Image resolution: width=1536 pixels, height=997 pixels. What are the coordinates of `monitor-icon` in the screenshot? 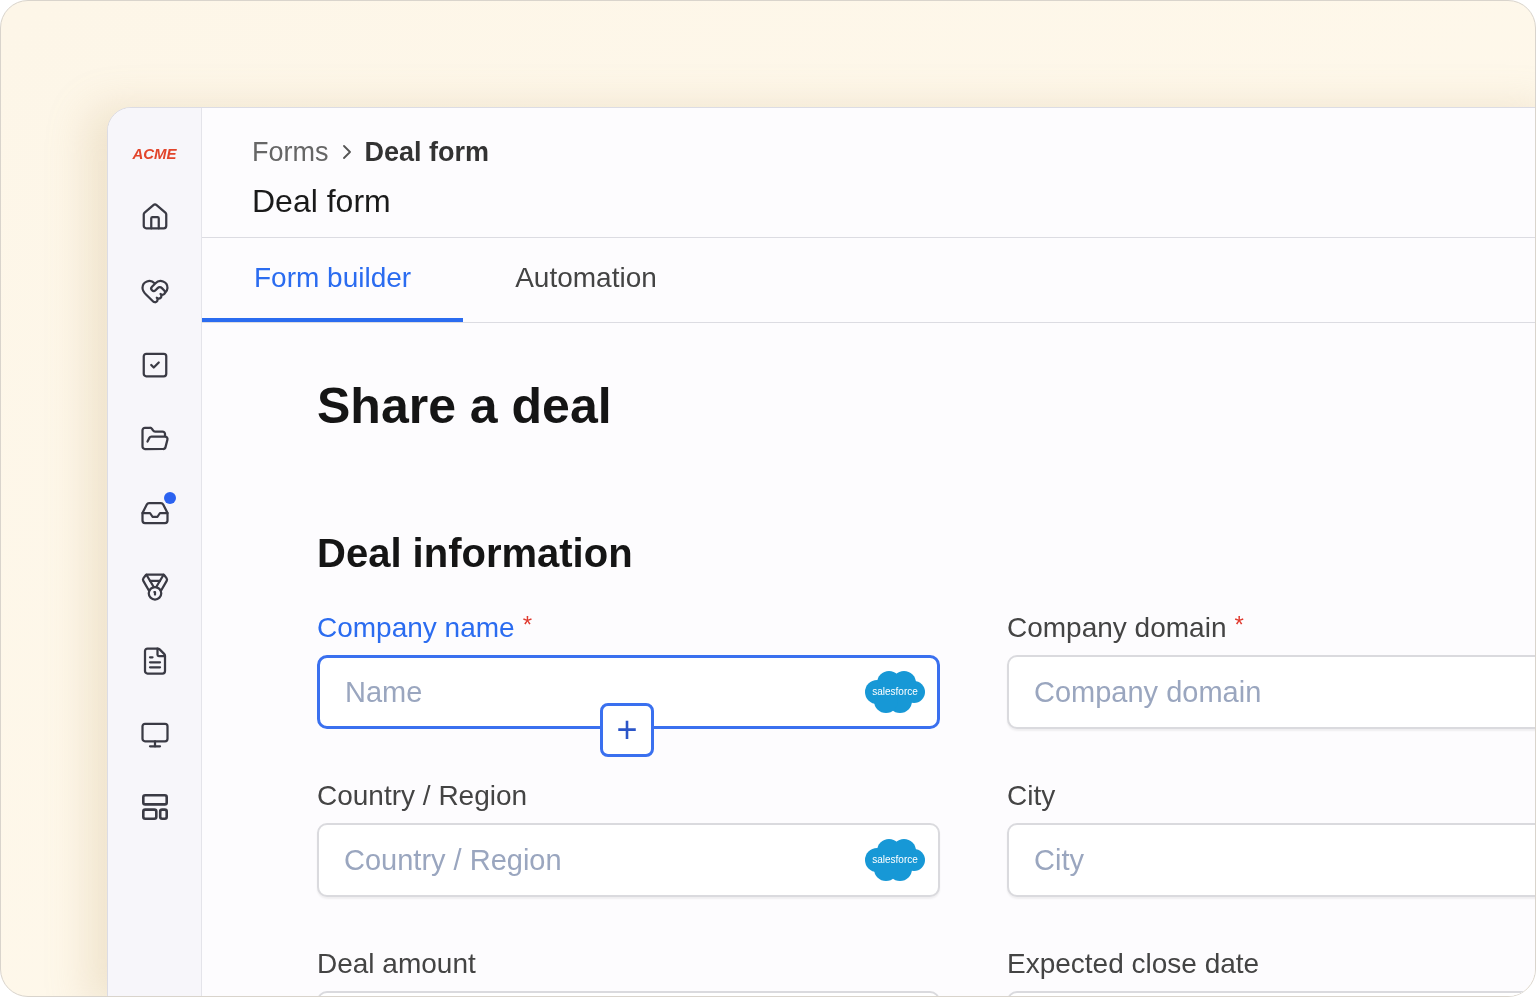 It's located at (154, 735).